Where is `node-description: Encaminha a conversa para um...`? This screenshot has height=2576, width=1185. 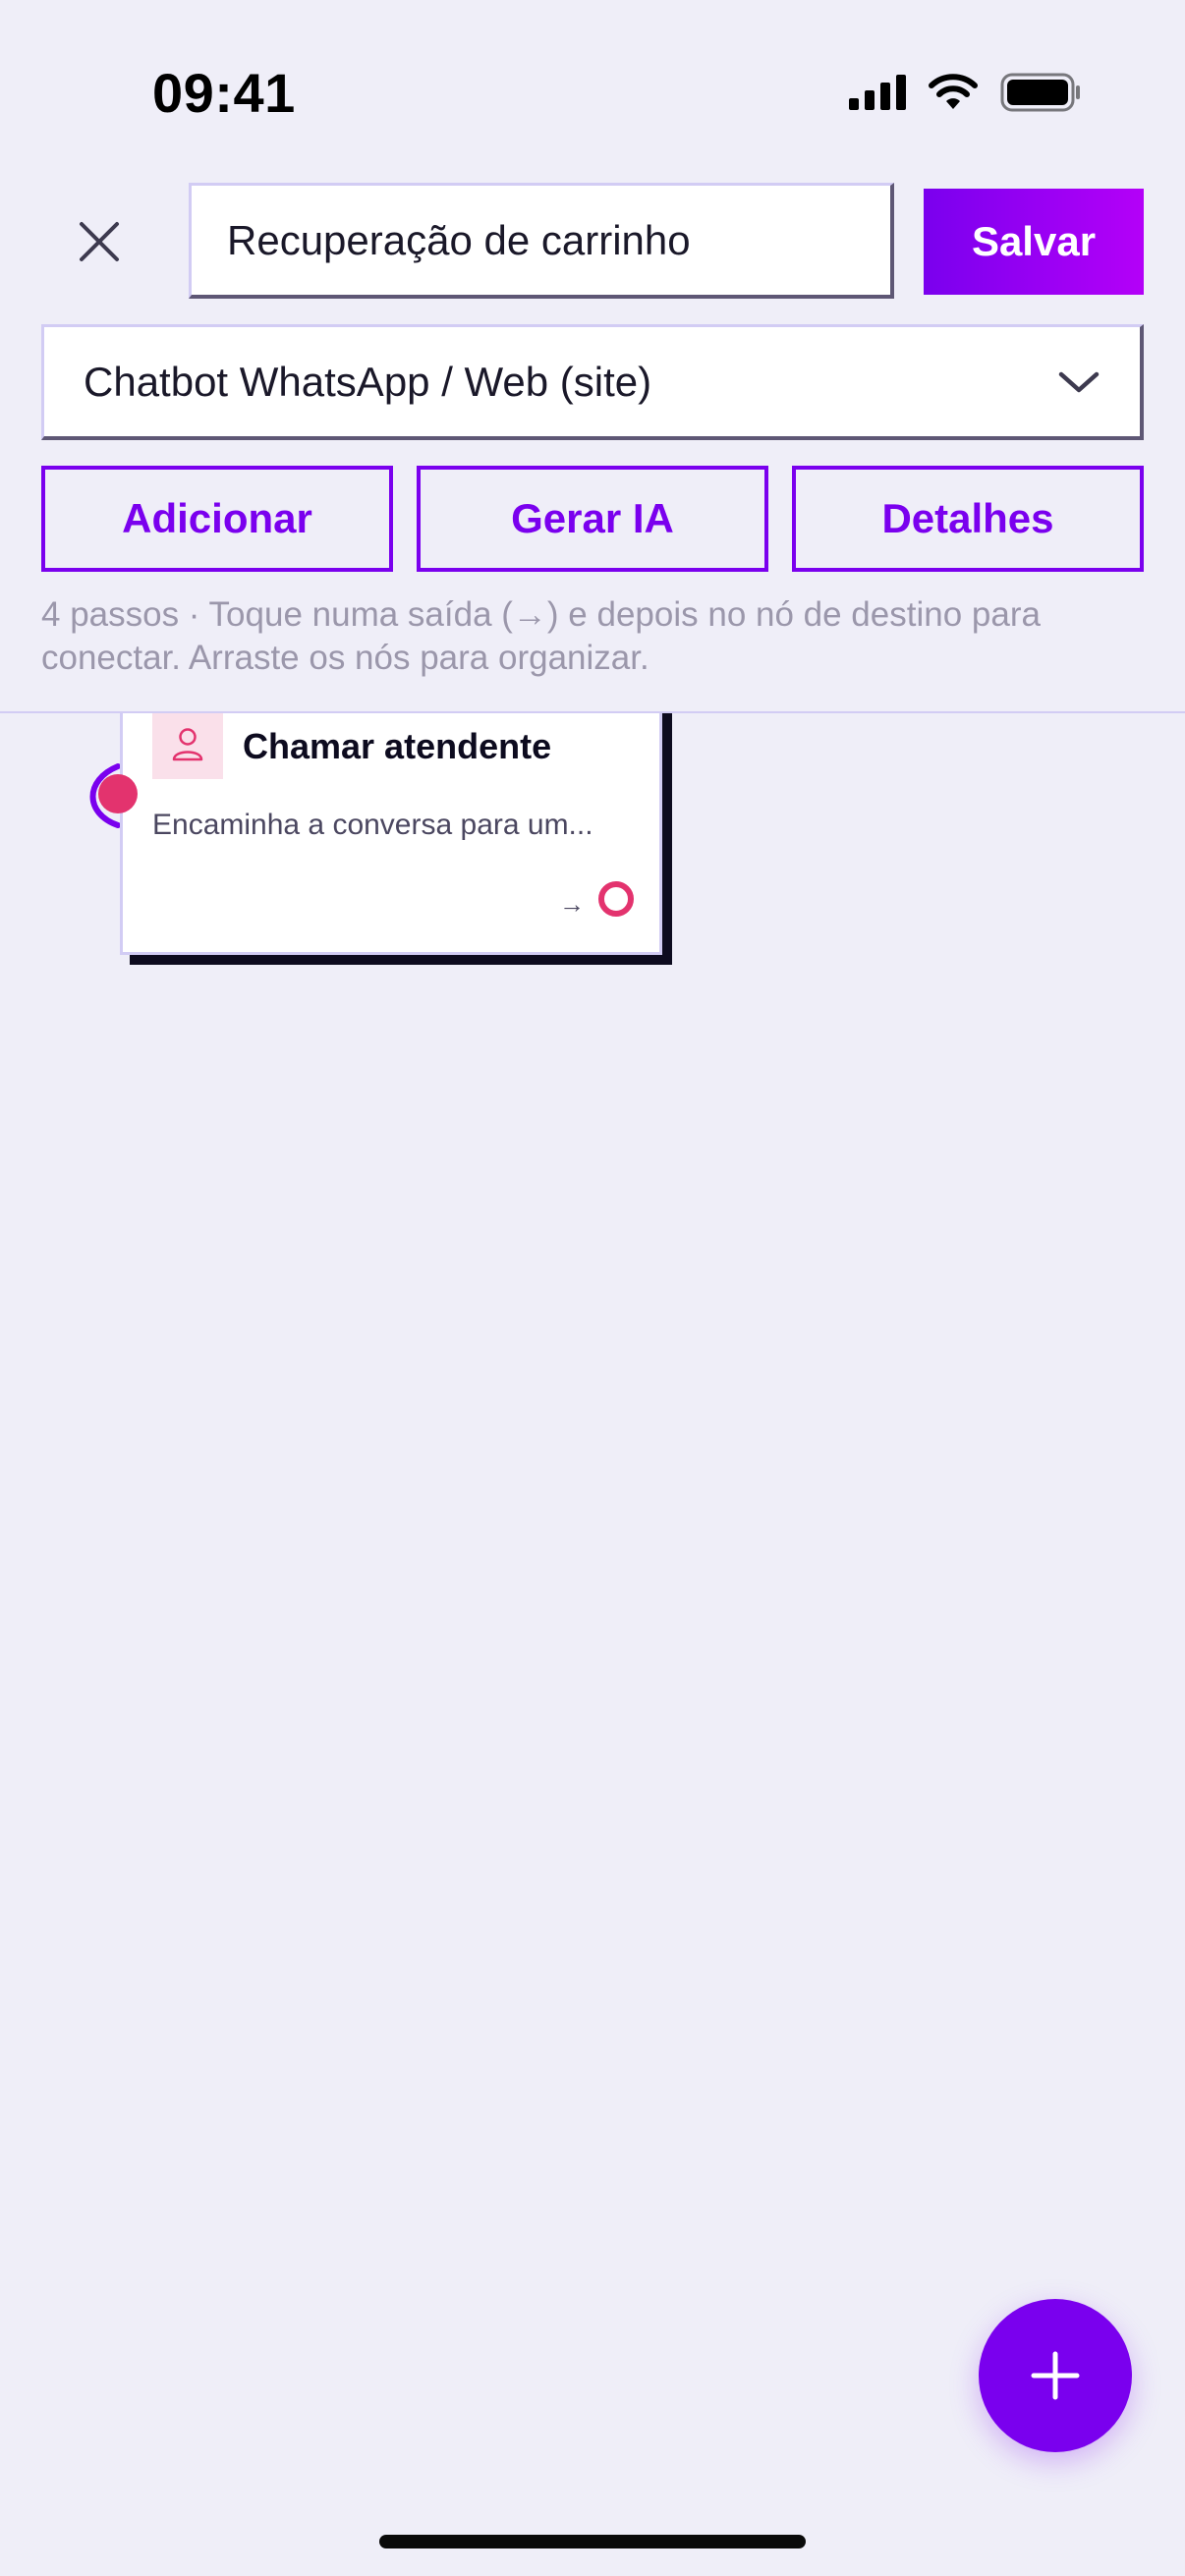 node-description: Encaminha a conversa para um... is located at coordinates (373, 825).